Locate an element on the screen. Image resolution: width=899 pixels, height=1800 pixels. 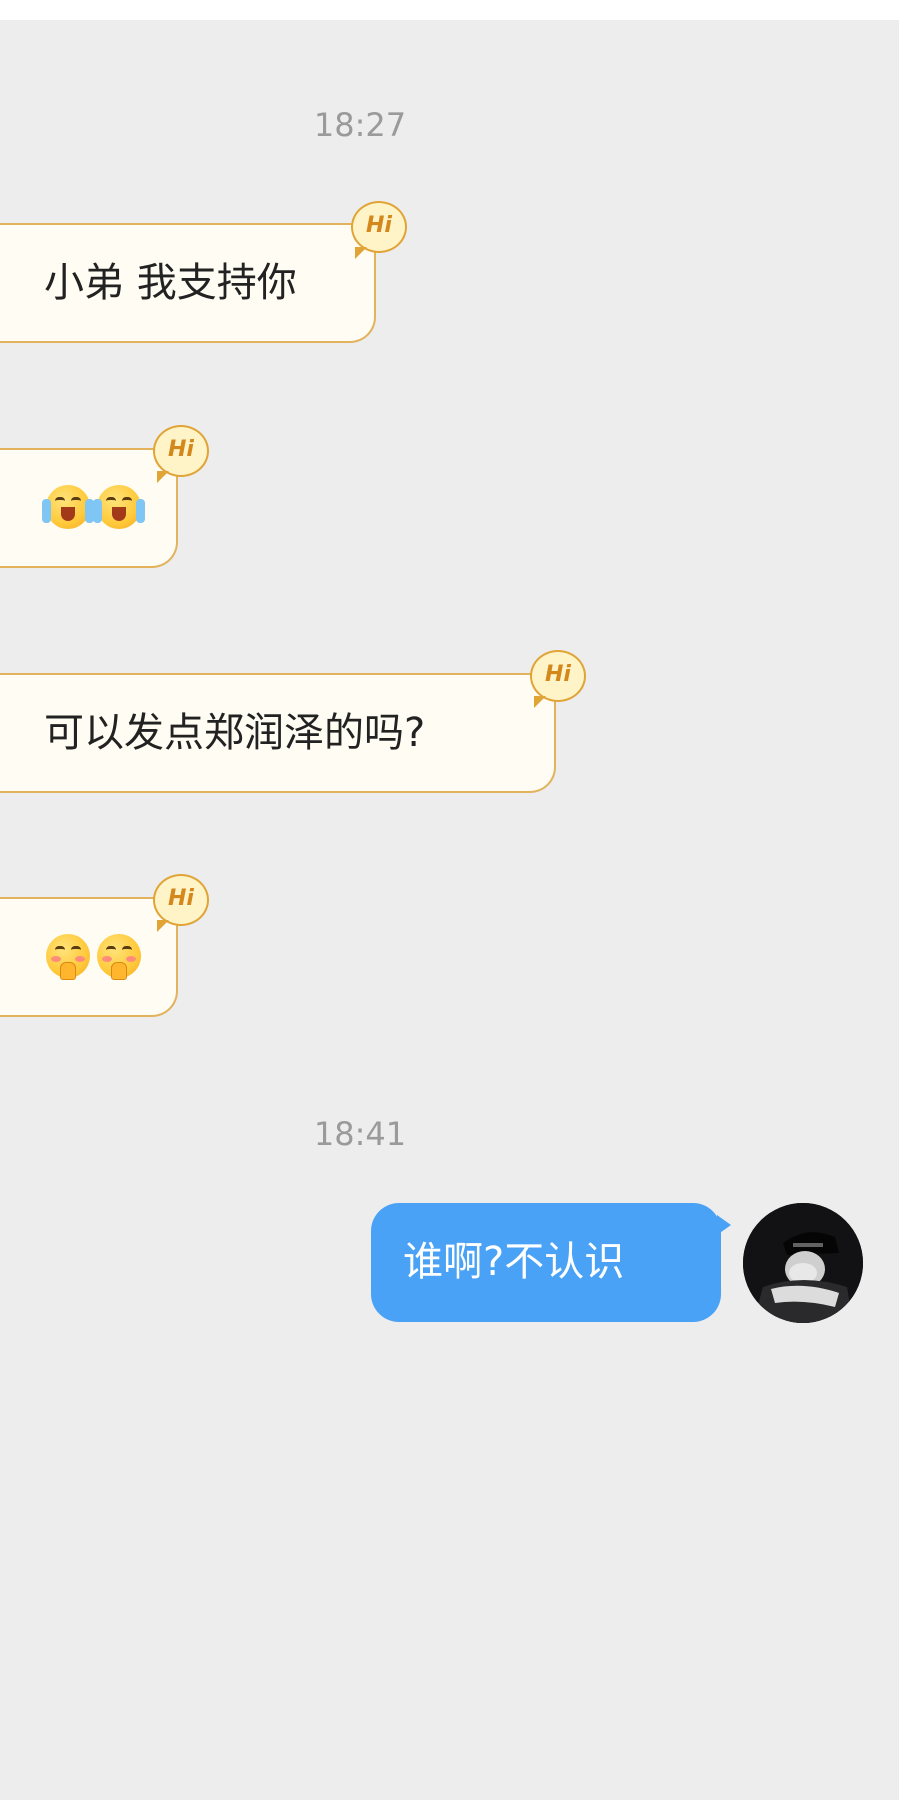
outgoing-message-bubble: 谁啊?不认识 is located at coordinates (551, 1262).